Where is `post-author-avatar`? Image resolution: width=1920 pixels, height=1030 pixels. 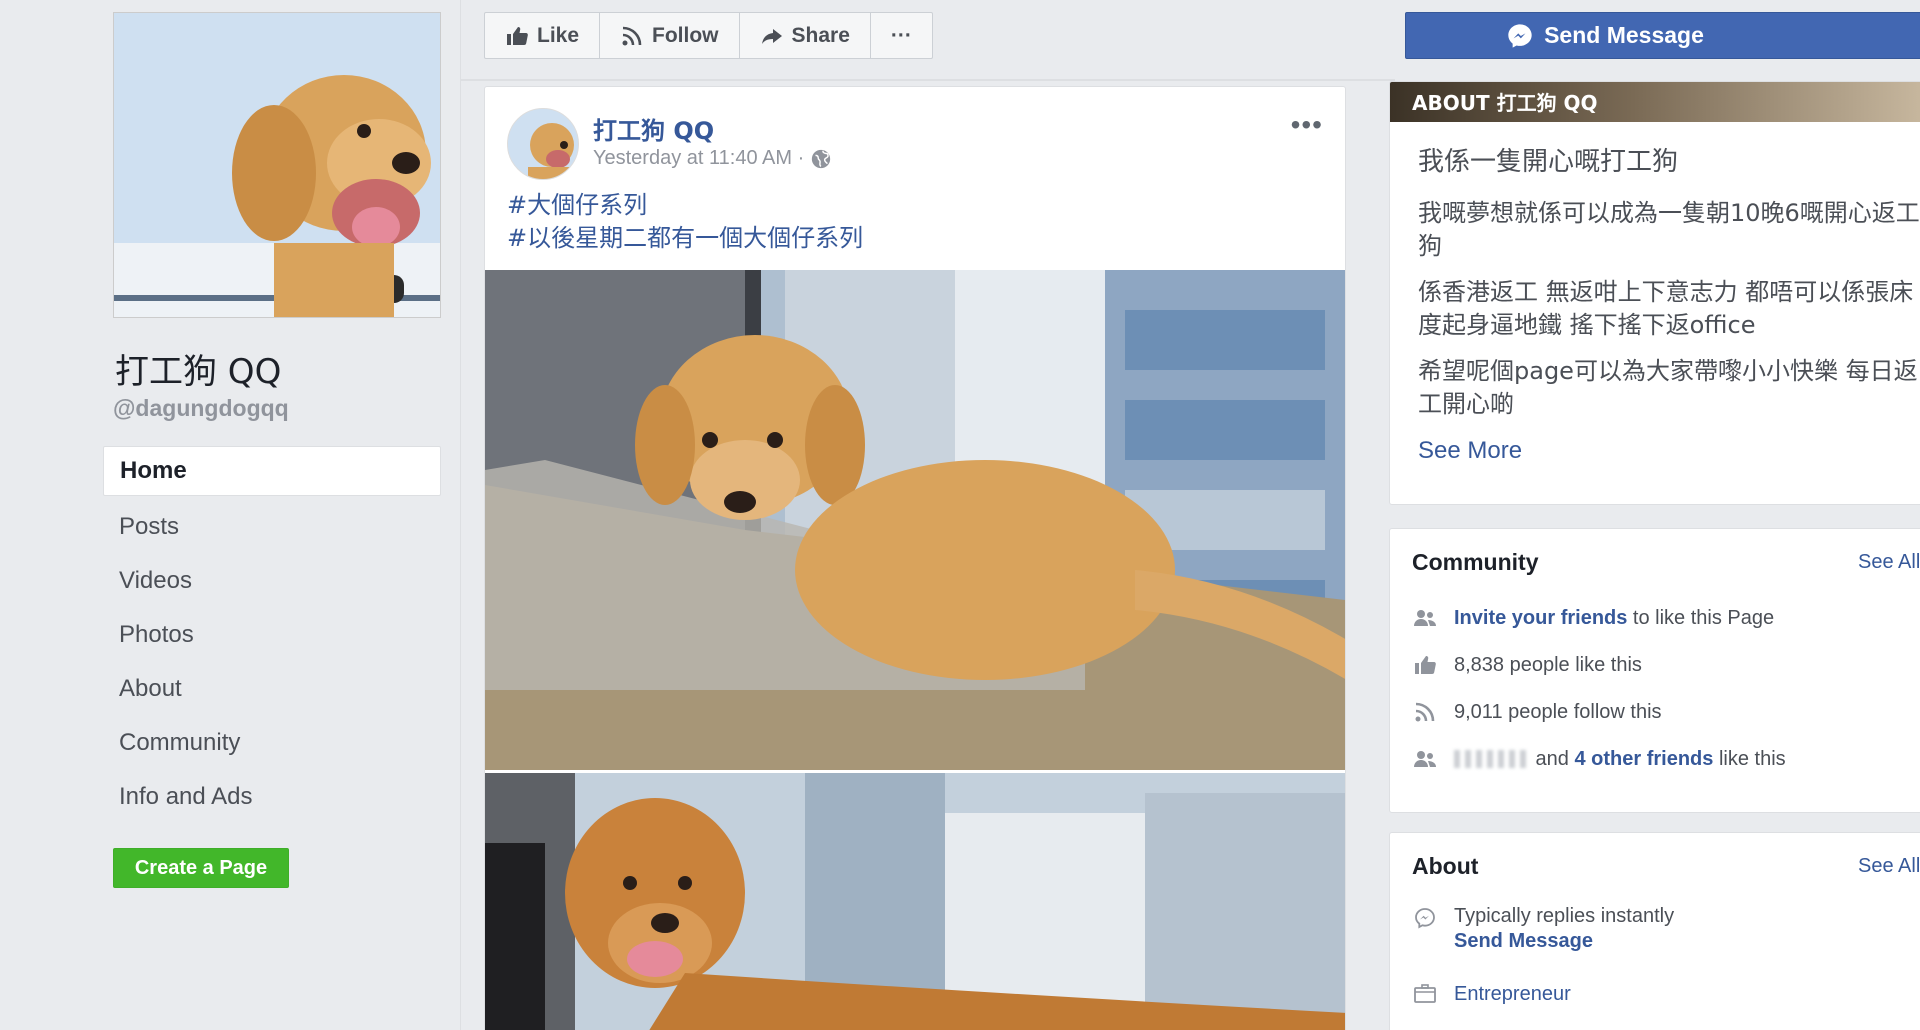 post-author-avatar is located at coordinates (543, 144).